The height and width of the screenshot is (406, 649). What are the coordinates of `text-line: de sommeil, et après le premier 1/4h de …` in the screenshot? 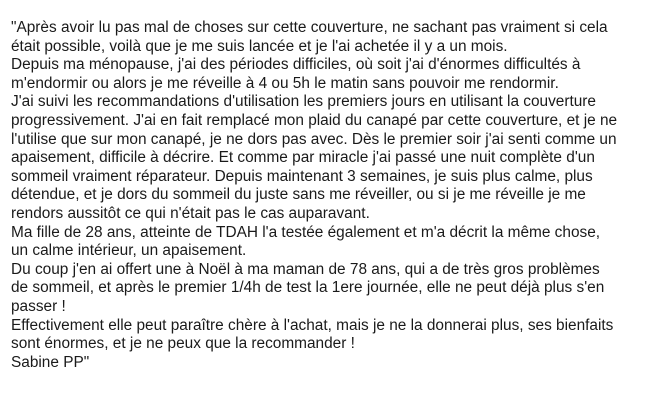 It's located at (308, 288).